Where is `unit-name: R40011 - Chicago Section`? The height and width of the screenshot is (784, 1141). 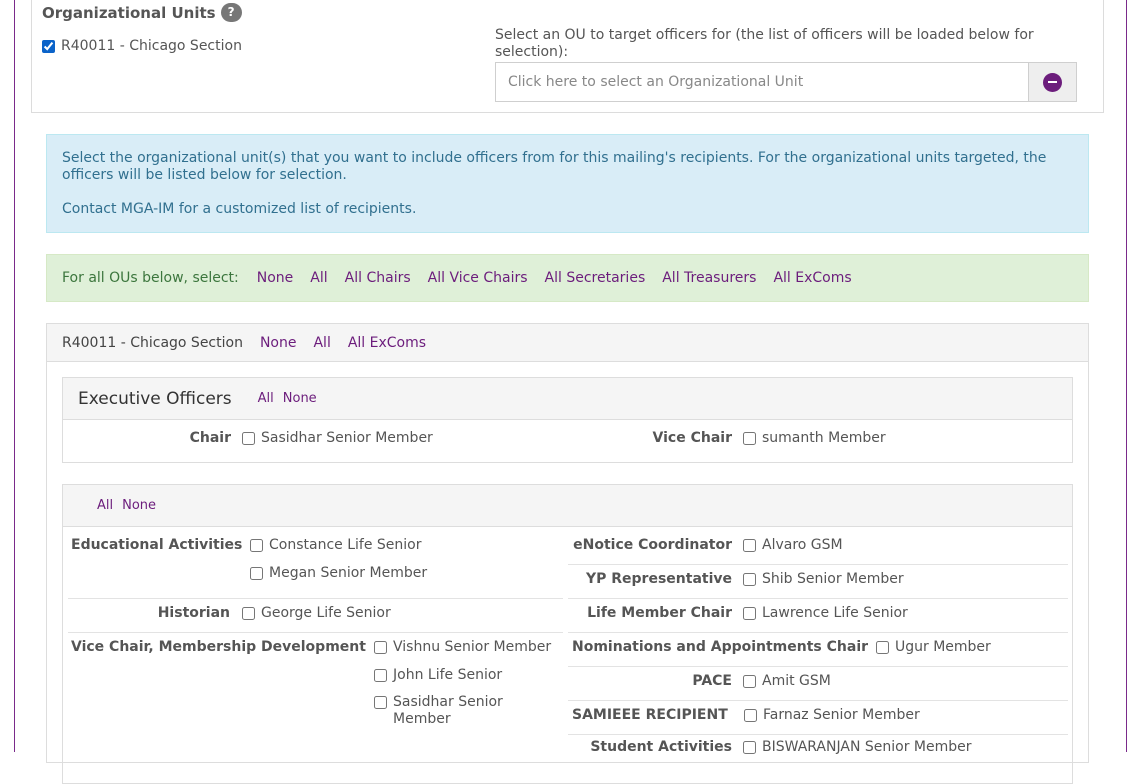
unit-name: R40011 - Chicago Section is located at coordinates (152, 342).